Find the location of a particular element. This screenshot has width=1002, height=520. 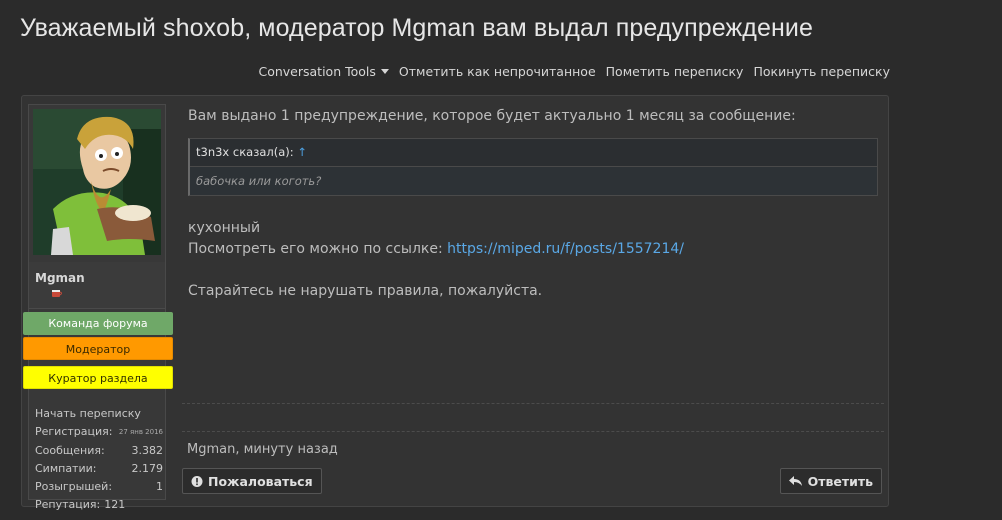

reply-icon is located at coordinates (795, 481).